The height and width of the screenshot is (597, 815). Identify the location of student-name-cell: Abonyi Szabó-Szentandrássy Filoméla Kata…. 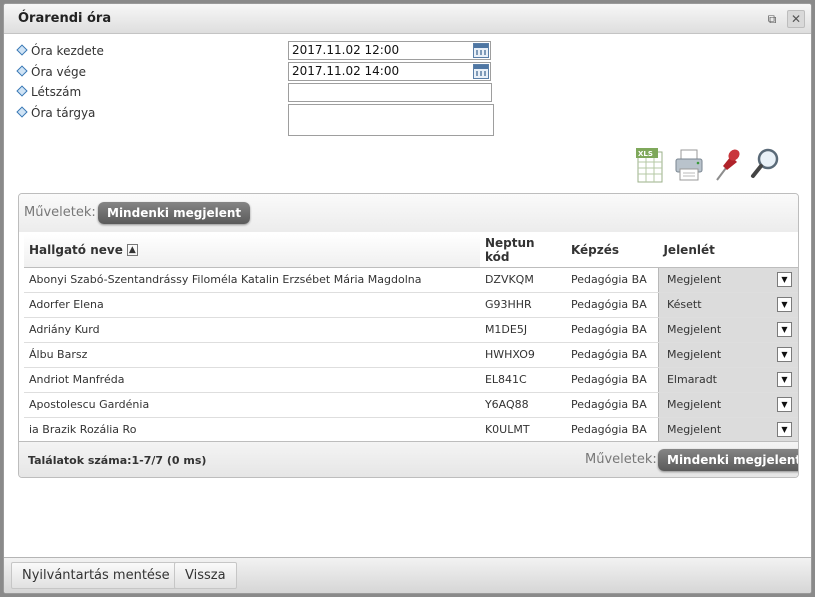
(252, 280).